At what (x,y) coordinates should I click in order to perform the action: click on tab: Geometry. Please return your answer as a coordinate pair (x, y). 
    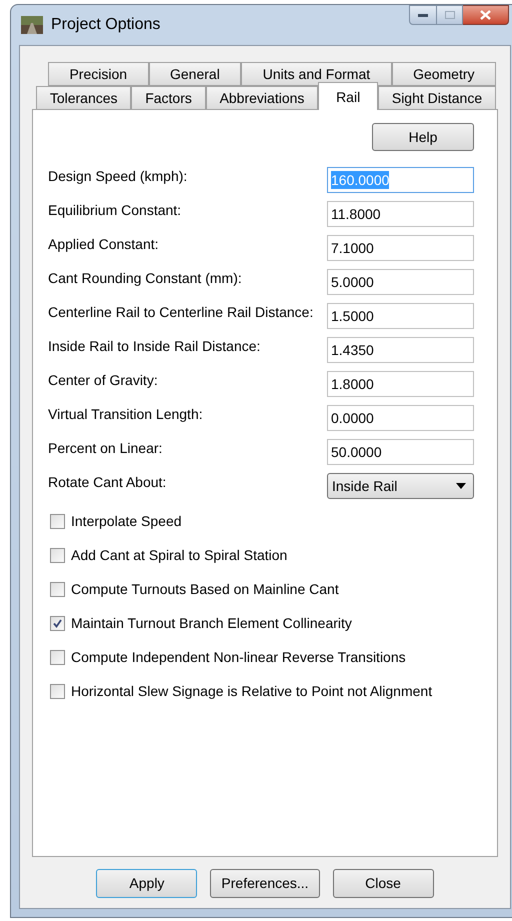
    Looking at the image, I should click on (444, 74).